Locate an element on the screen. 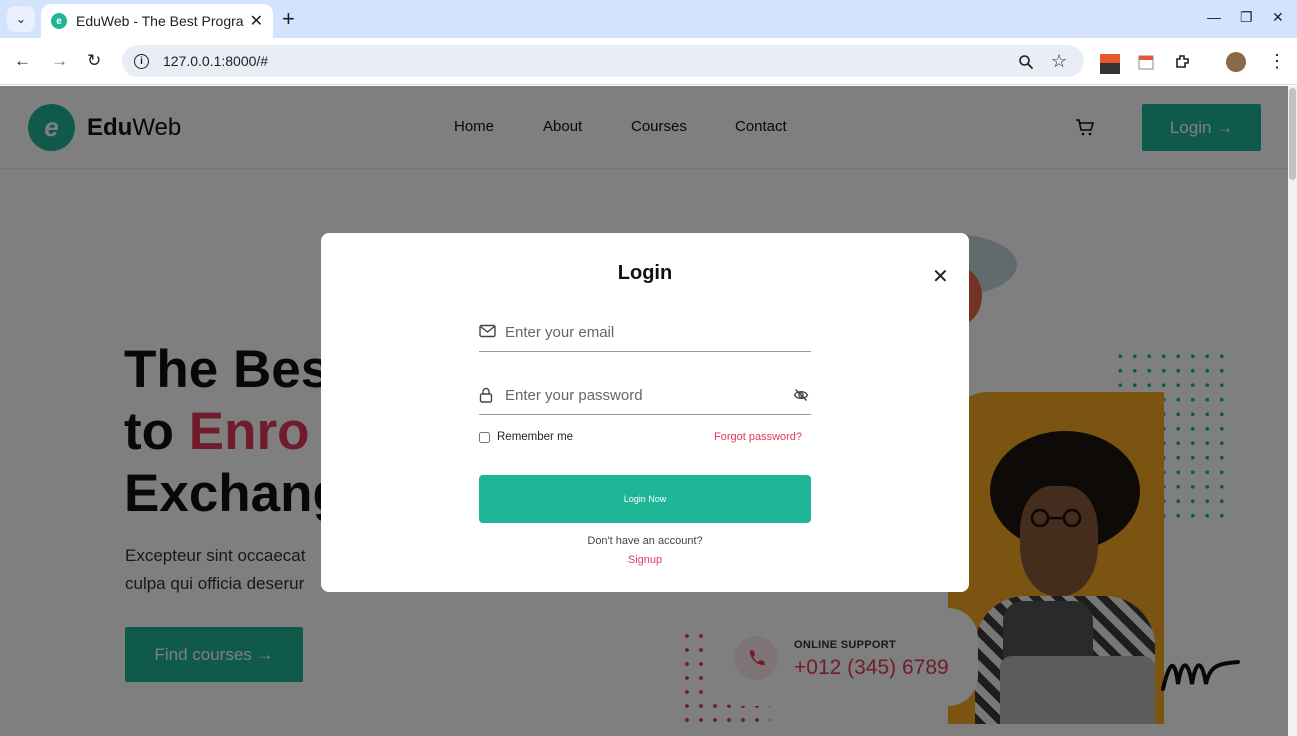 This screenshot has height=736, width=1297. remember-me: Remember me is located at coordinates (526, 437).